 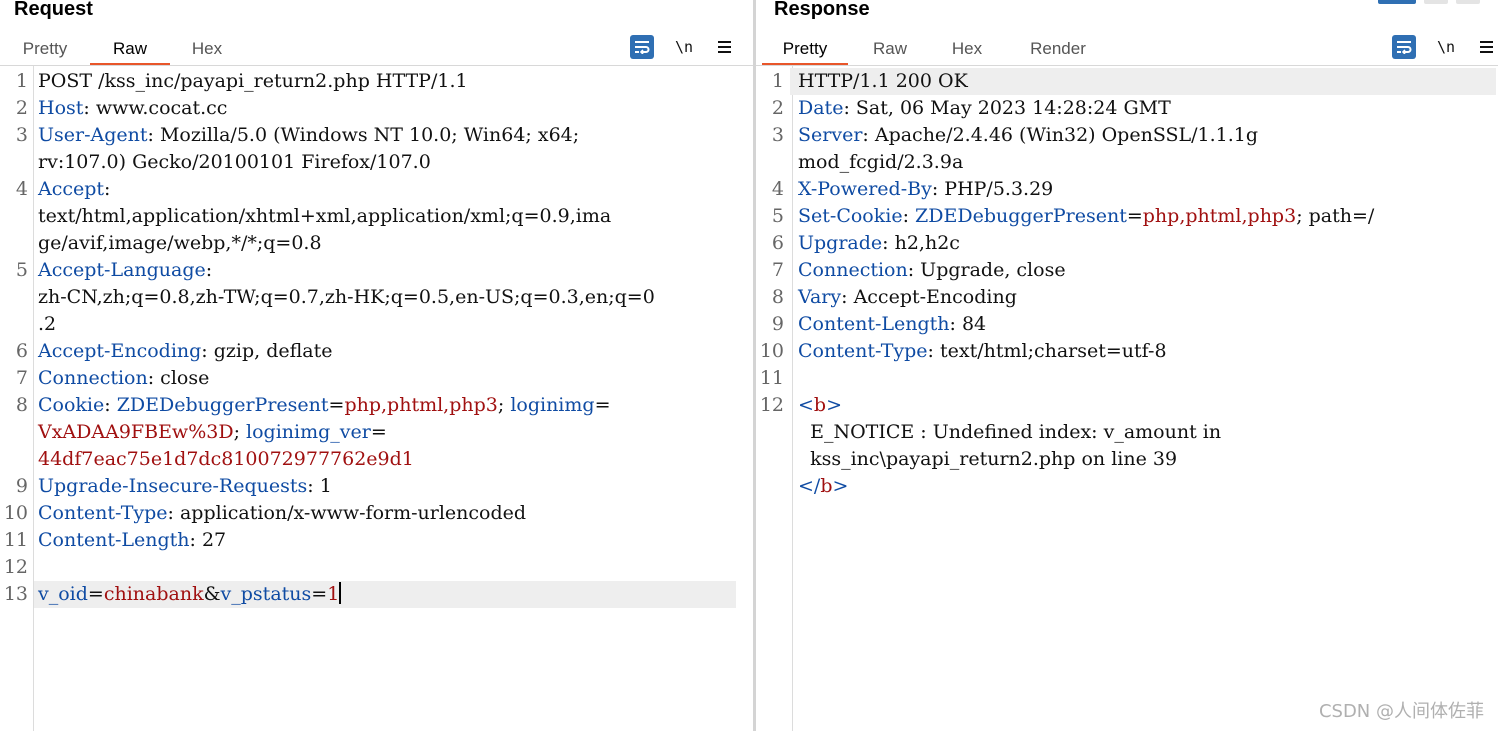 What do you see at coordinates (132, 108) in the screenshot?
I see `line-text: Host: www.cocat.cc` at bounding box center [132, 108].